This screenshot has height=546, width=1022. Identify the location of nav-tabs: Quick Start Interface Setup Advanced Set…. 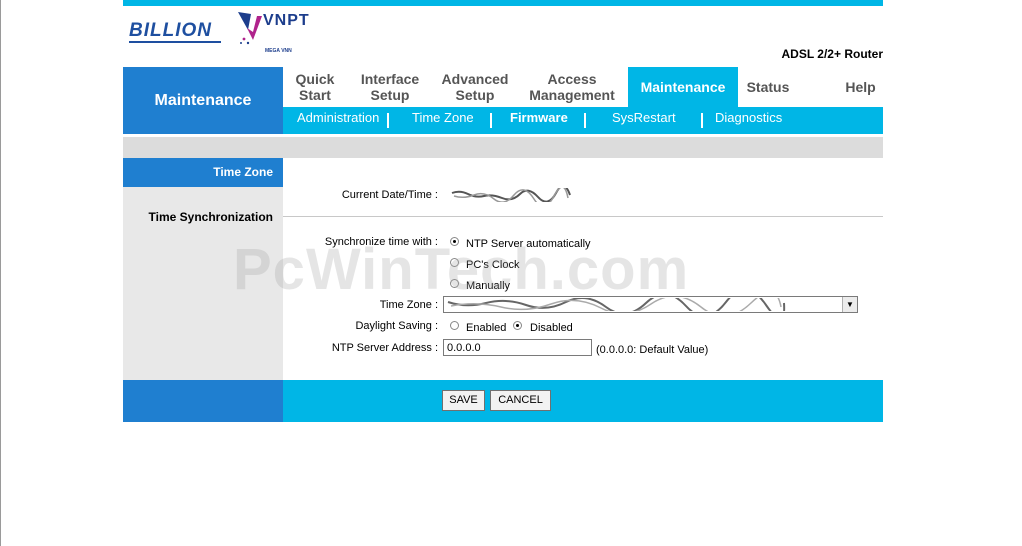
(583, 87).